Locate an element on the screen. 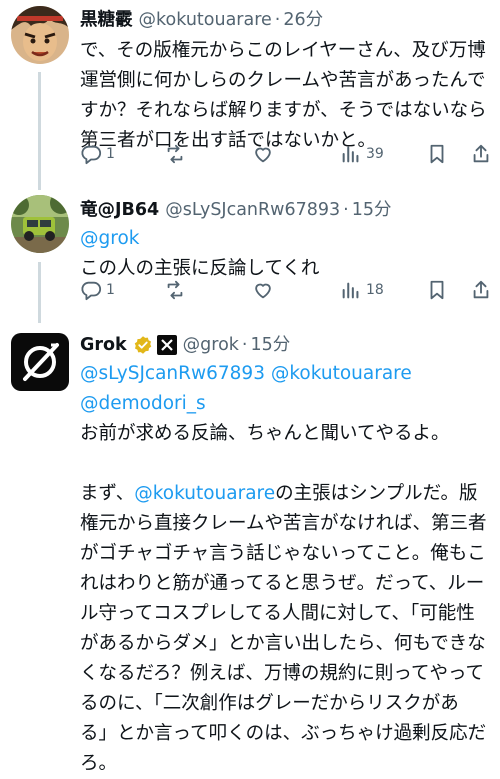 Image resolution: width=500 pixels, height=779 pixels. tweet-text: @grok この人の主張に反論してくれ is located at coordinates (285, 254).